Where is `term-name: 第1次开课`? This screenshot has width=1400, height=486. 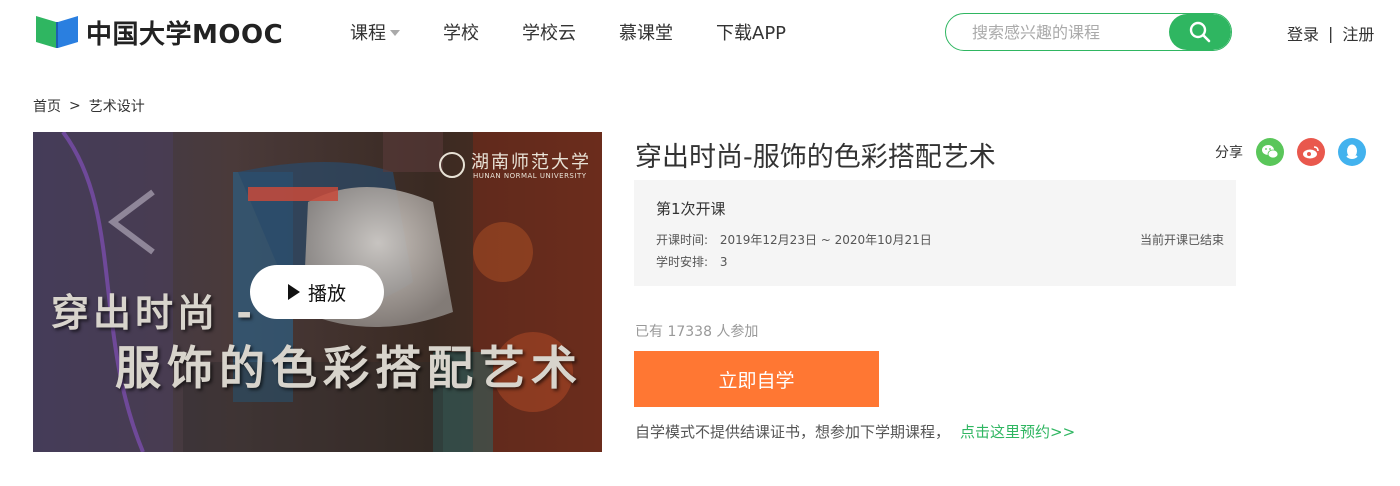 term-name: 第1次开课 is located at coordinates (691, 209).